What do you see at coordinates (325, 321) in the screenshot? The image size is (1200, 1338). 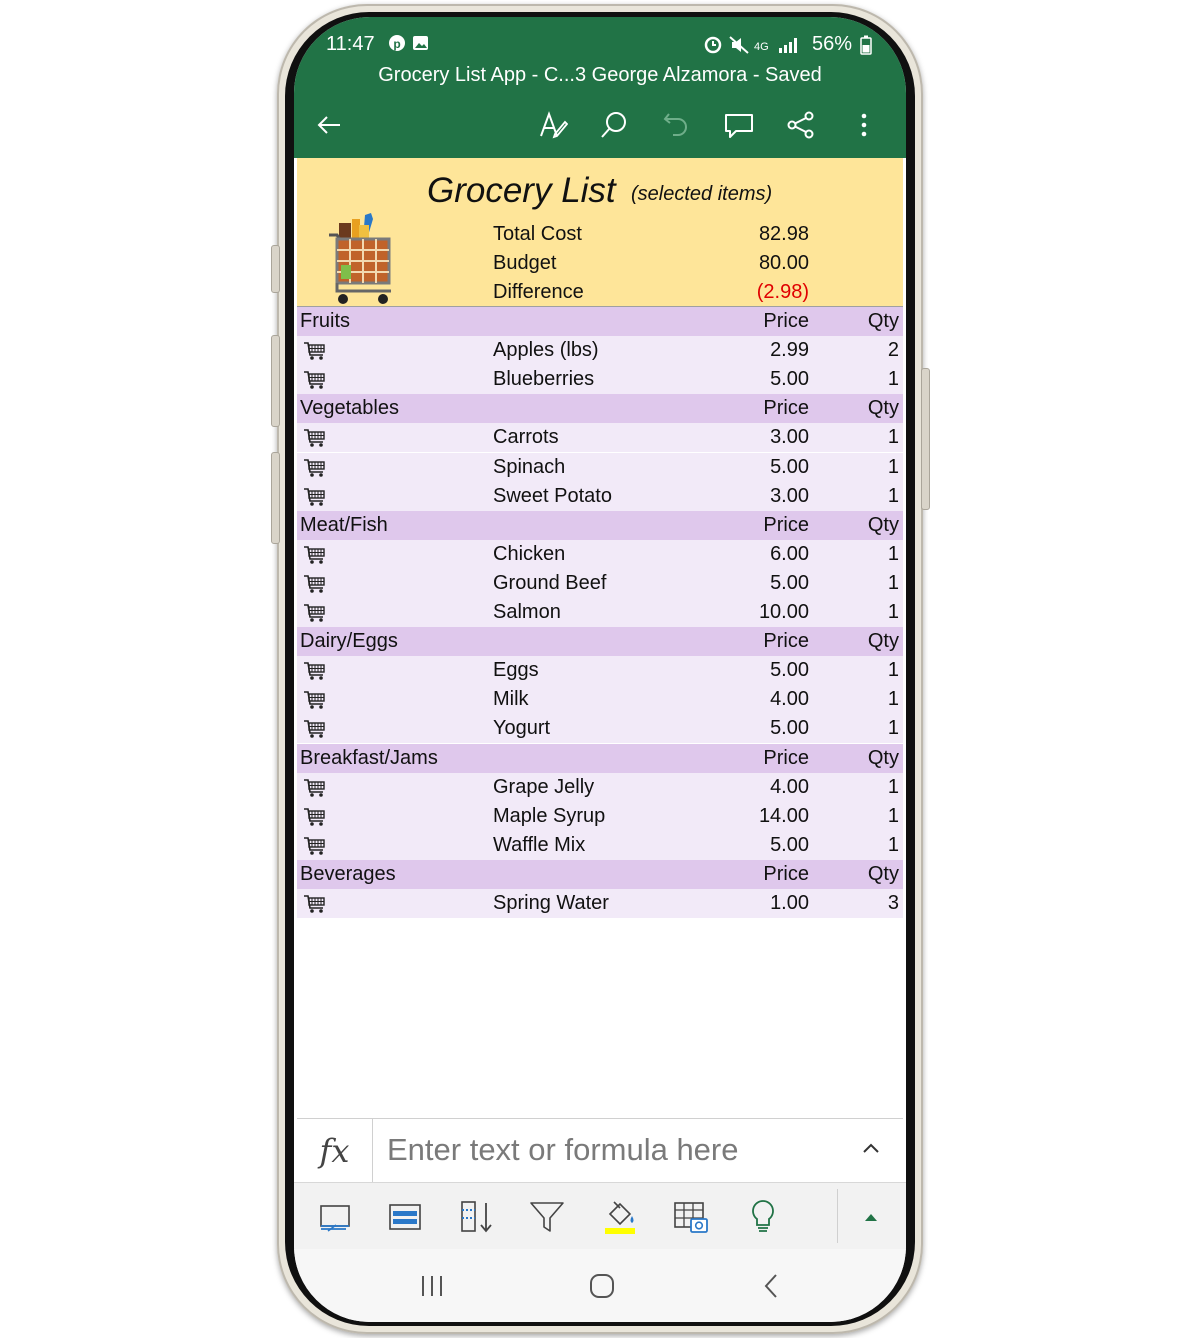 I see `category-name: Fruits` at bounding box center [325, 321].